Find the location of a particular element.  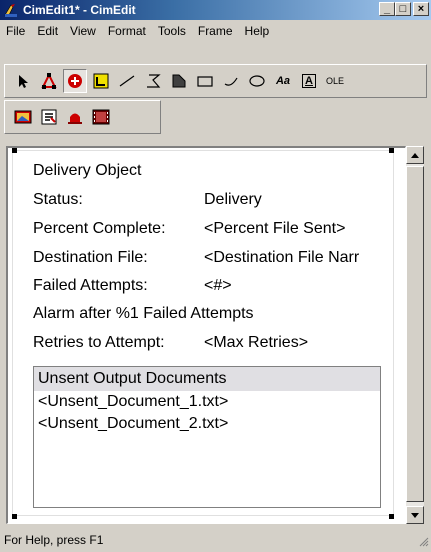

list-header: Unsent Output Documents is located at coordinates (207, 379).